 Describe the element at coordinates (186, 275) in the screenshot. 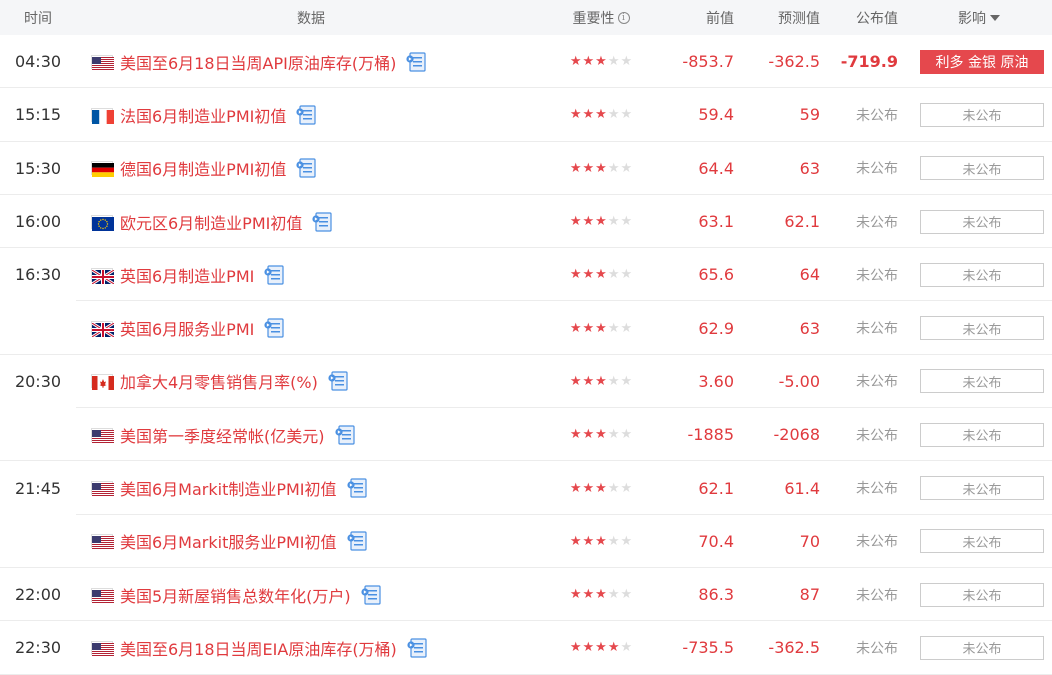

I see `event-name-link: 英国6月制造业PMI` at that location.